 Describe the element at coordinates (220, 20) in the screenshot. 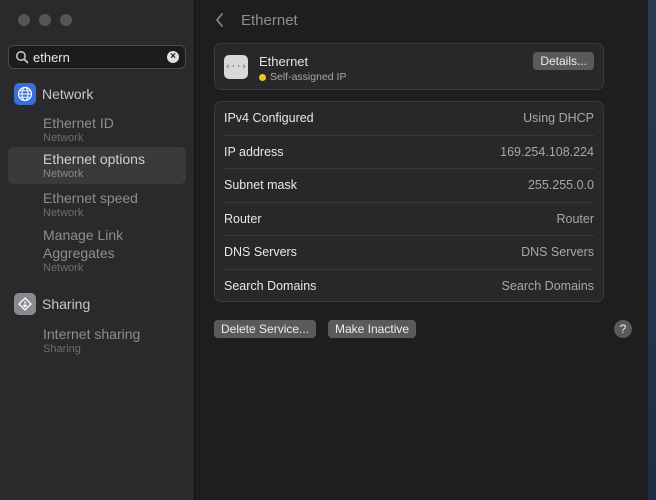

I see `back-chevron-icon` at that location.